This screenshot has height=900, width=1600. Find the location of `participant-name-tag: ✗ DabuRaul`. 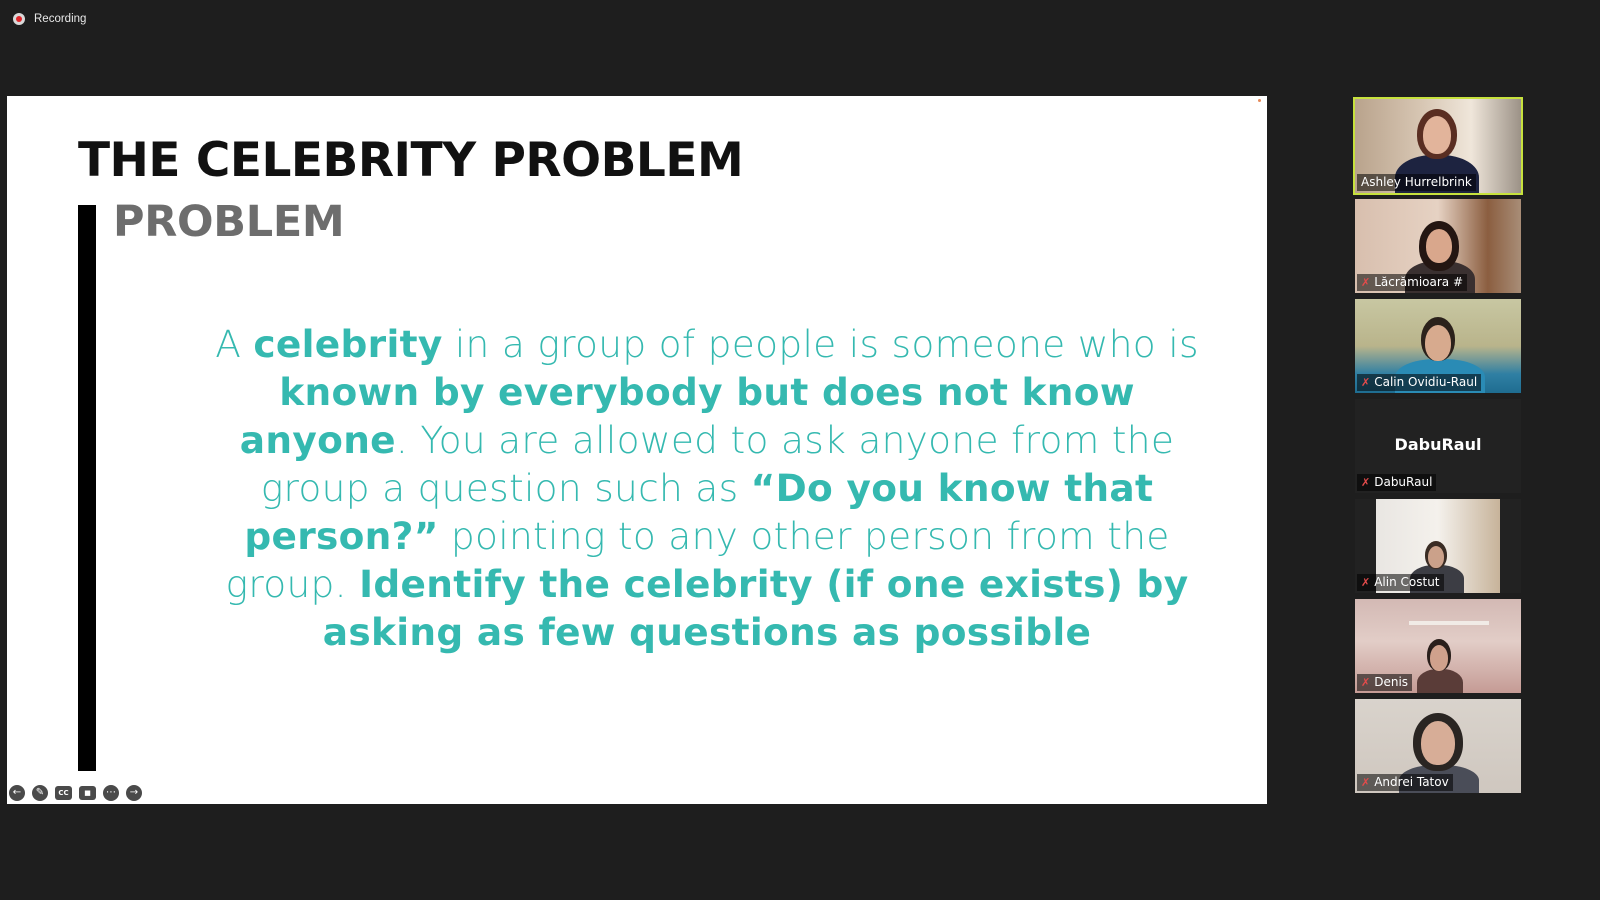

participant-name-tag: ✗ DabuRaul is located at coordinates (1397, 482).